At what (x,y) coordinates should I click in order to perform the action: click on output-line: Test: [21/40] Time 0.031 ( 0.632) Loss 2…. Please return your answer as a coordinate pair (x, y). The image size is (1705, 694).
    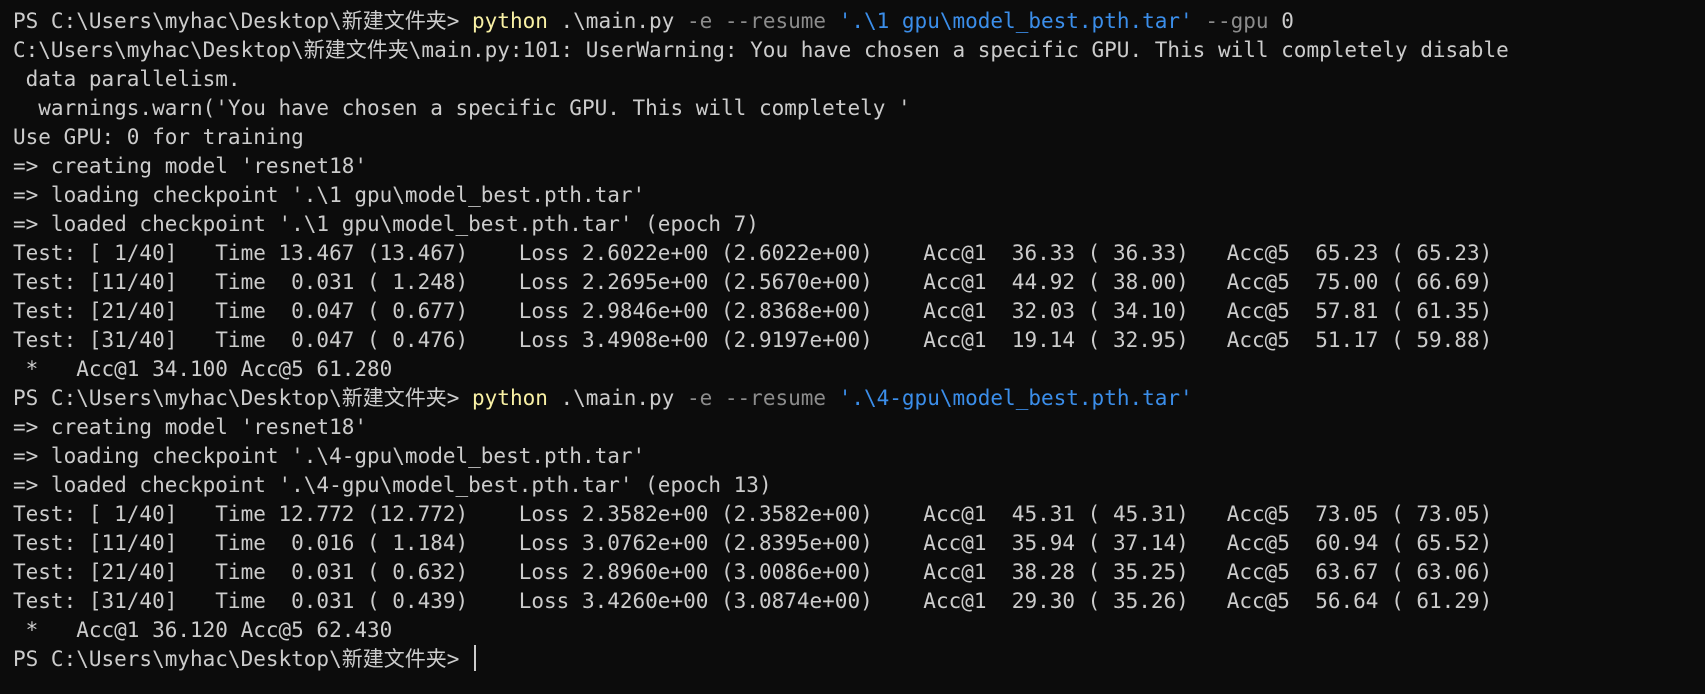
    Looking at the image, I should click on (753, 572).